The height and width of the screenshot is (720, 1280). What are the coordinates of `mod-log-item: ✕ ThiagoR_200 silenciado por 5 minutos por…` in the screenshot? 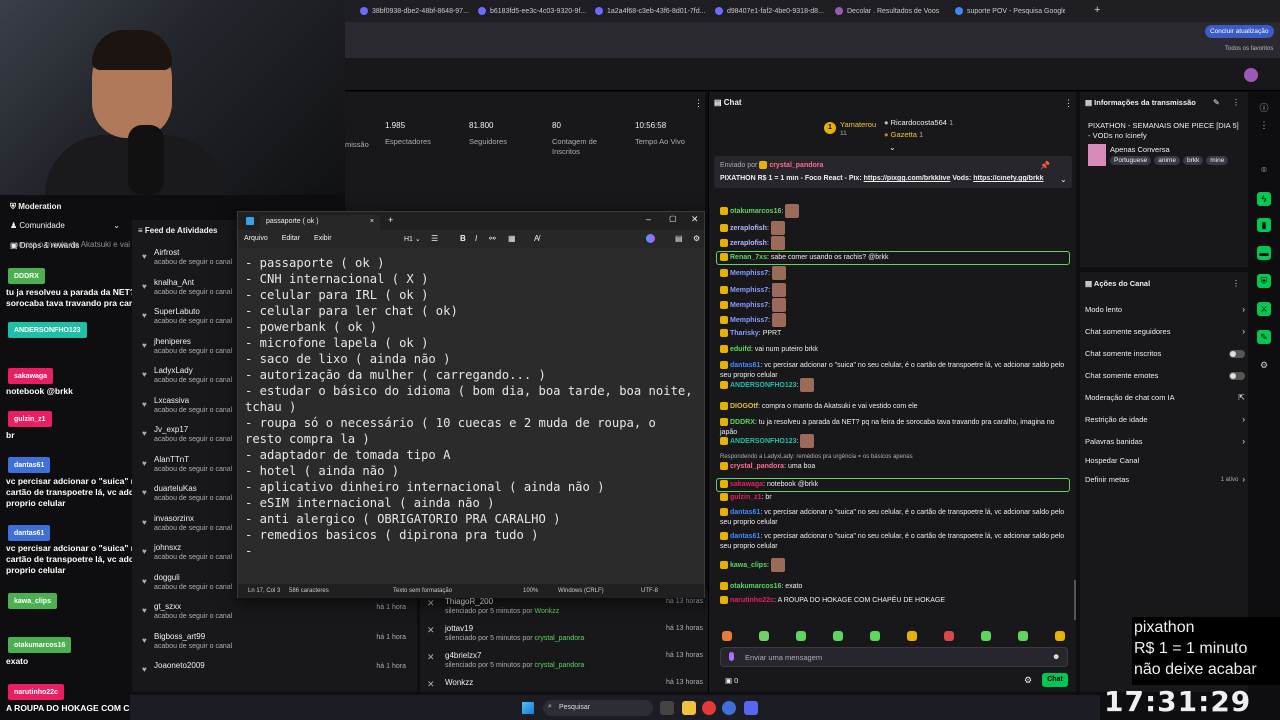 It's located at (565, 609).